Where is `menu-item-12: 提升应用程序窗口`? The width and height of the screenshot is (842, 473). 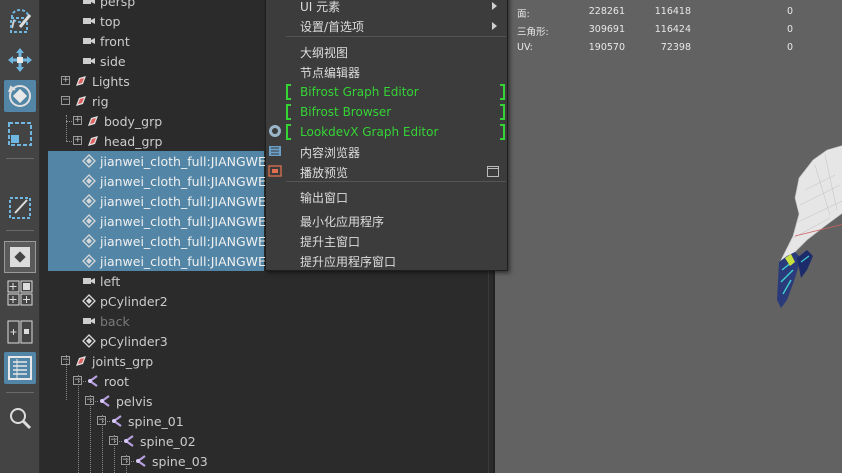
menu-item-12: 提升应用程序窗口 is located at coordinates (386, 261).